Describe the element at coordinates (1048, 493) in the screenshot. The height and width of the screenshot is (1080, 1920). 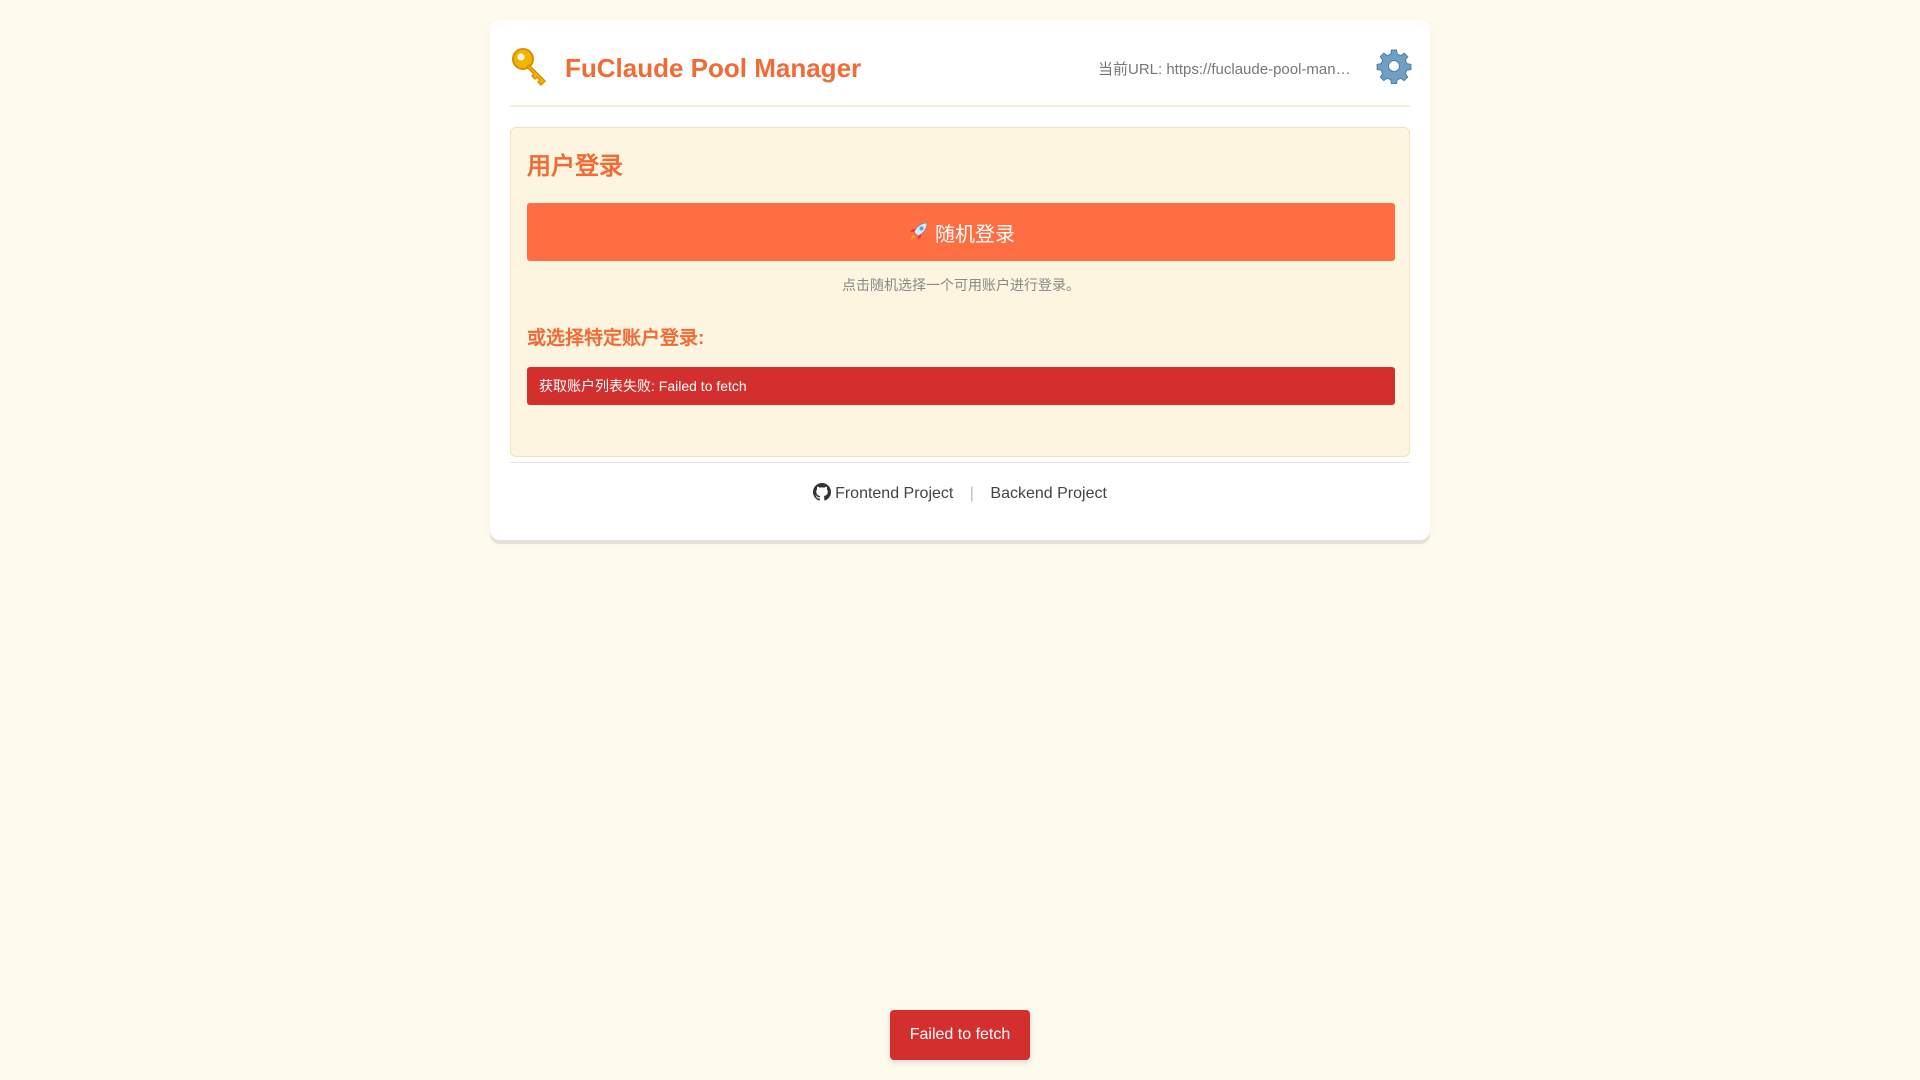
I see `backend-project-link: Backend Project` at that location.